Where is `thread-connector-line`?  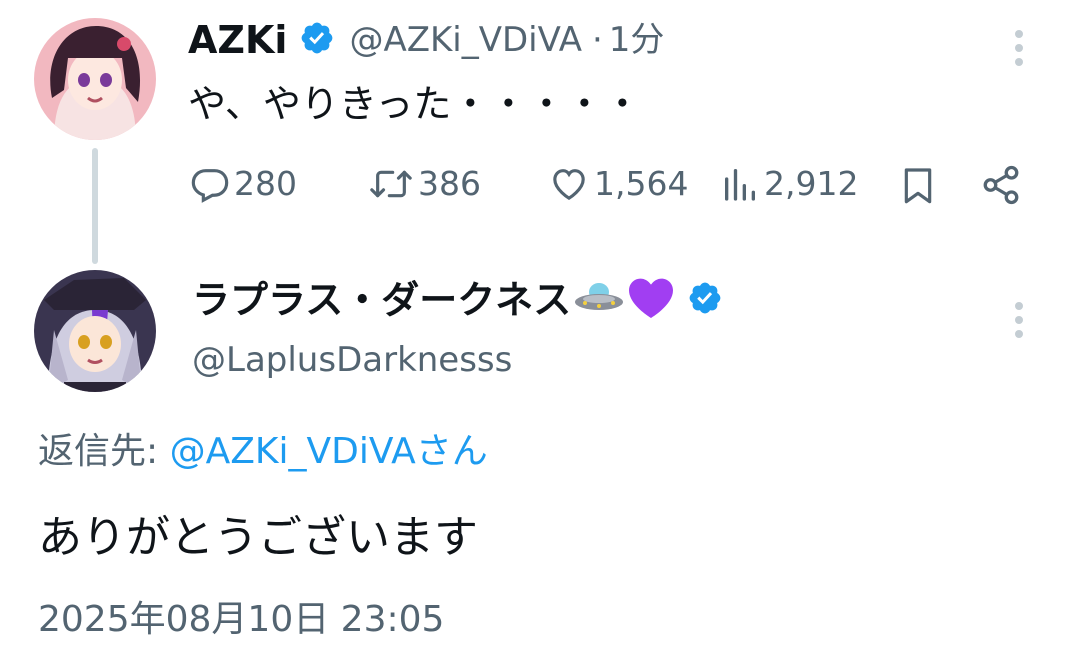
thread-connector-line is located at coordinates (95, 206).